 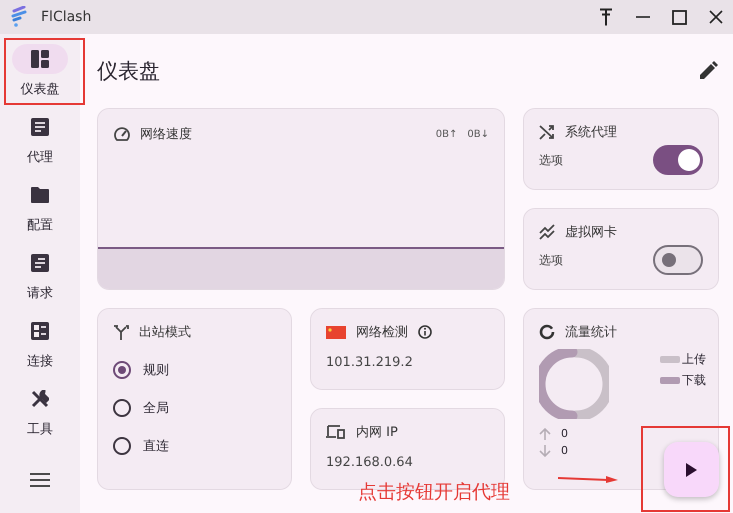 What do you see at coordinates (40, 127) in the screenshot?
I see `document-icon` at bounding box center [40, 127].